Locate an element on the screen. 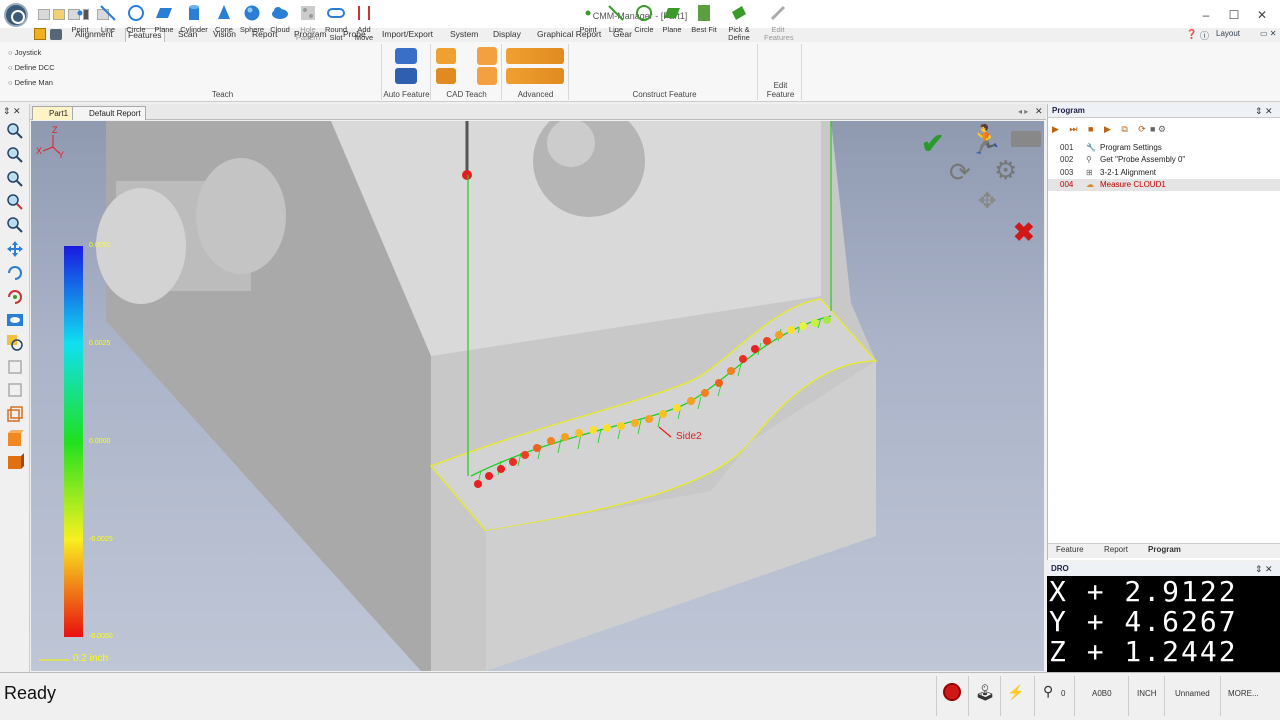  zoom-selection-icon is located at coordinates (15, 343).